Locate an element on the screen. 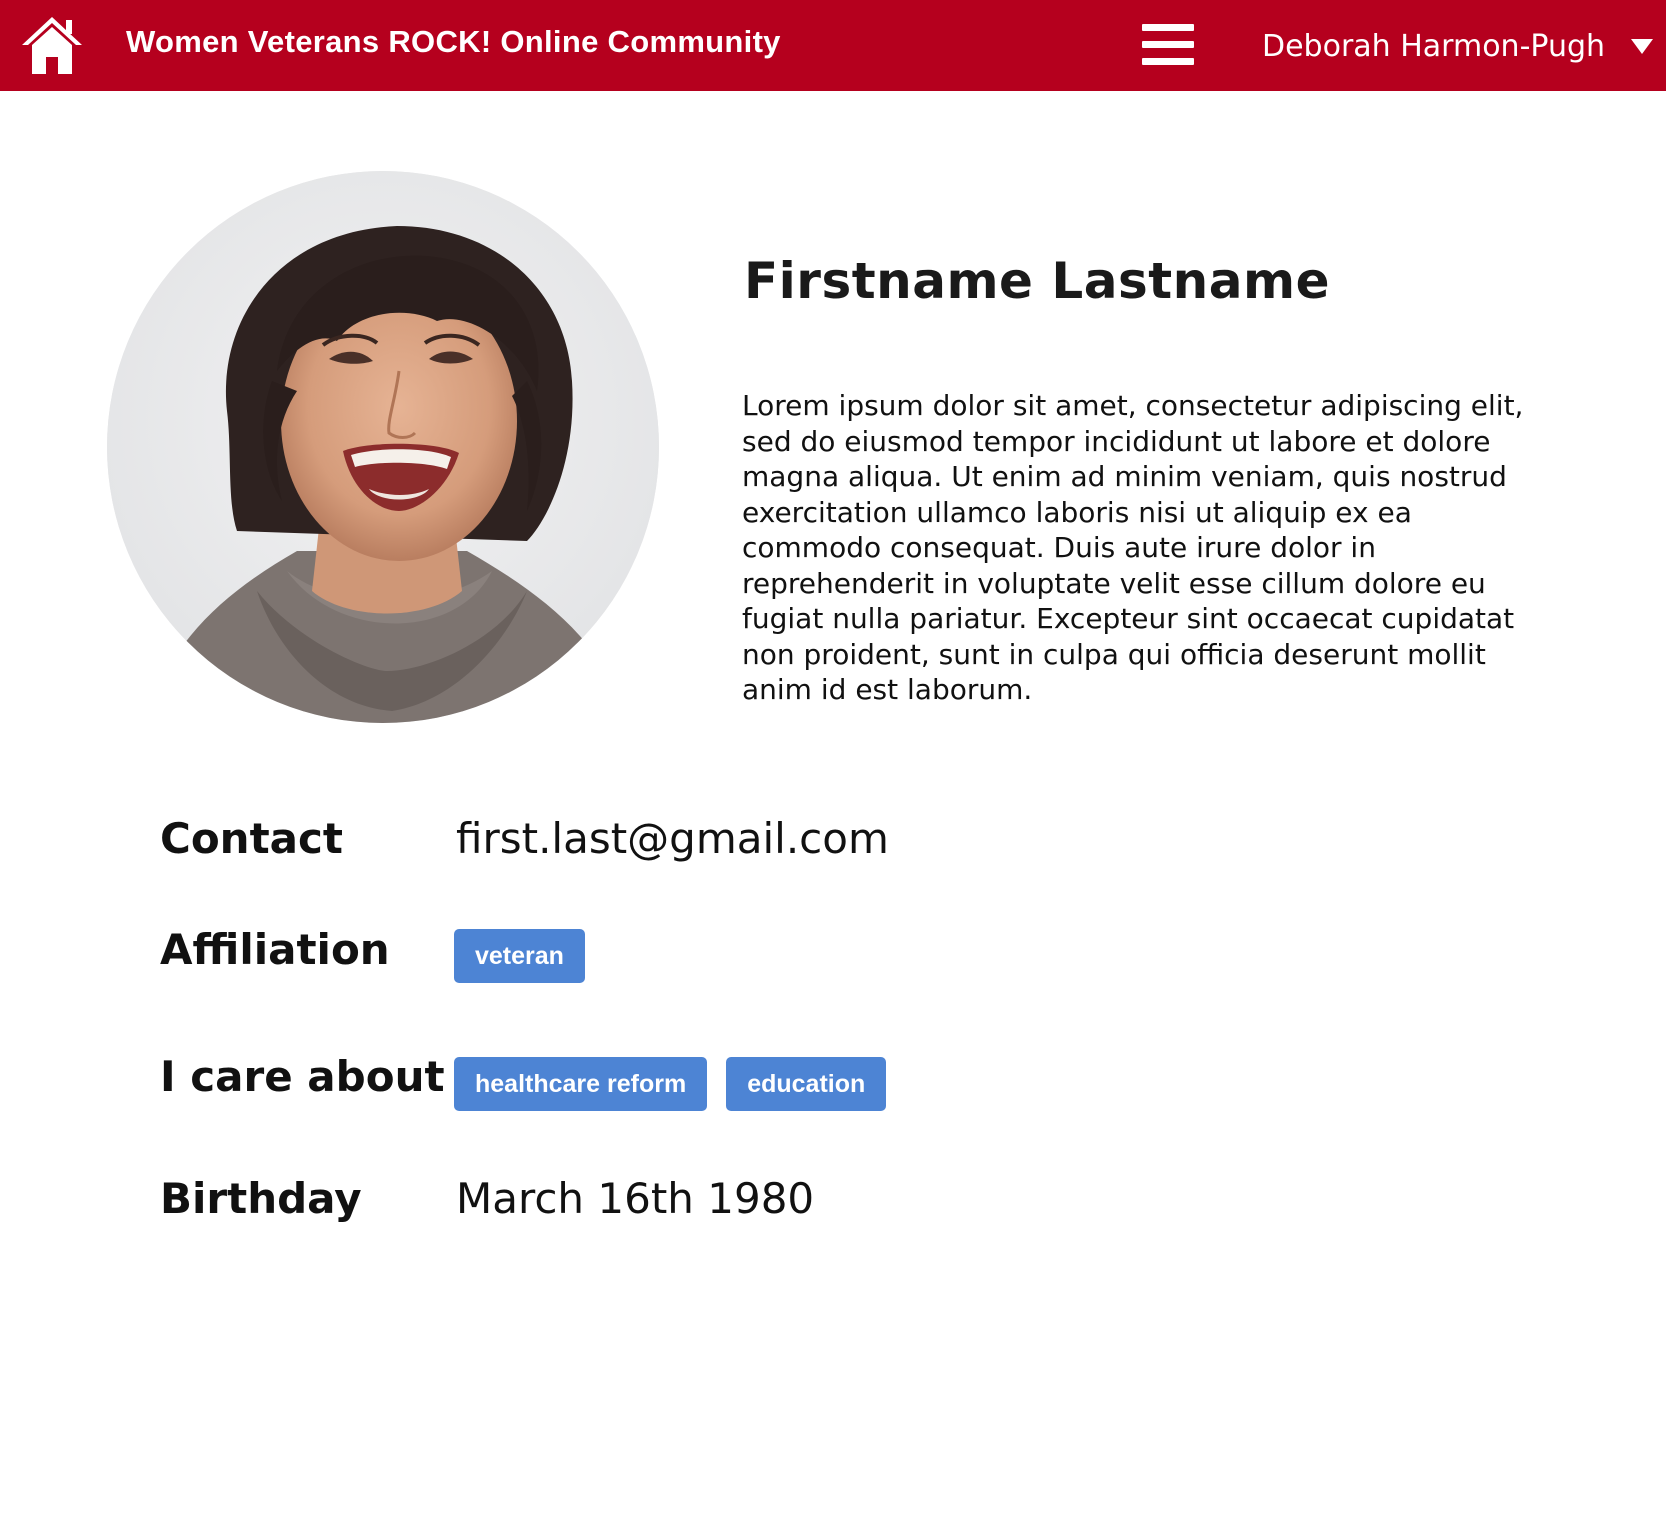 The image size is (1666, 1533). affiliation-label: Affiliation is located at coordinates (275, 949).